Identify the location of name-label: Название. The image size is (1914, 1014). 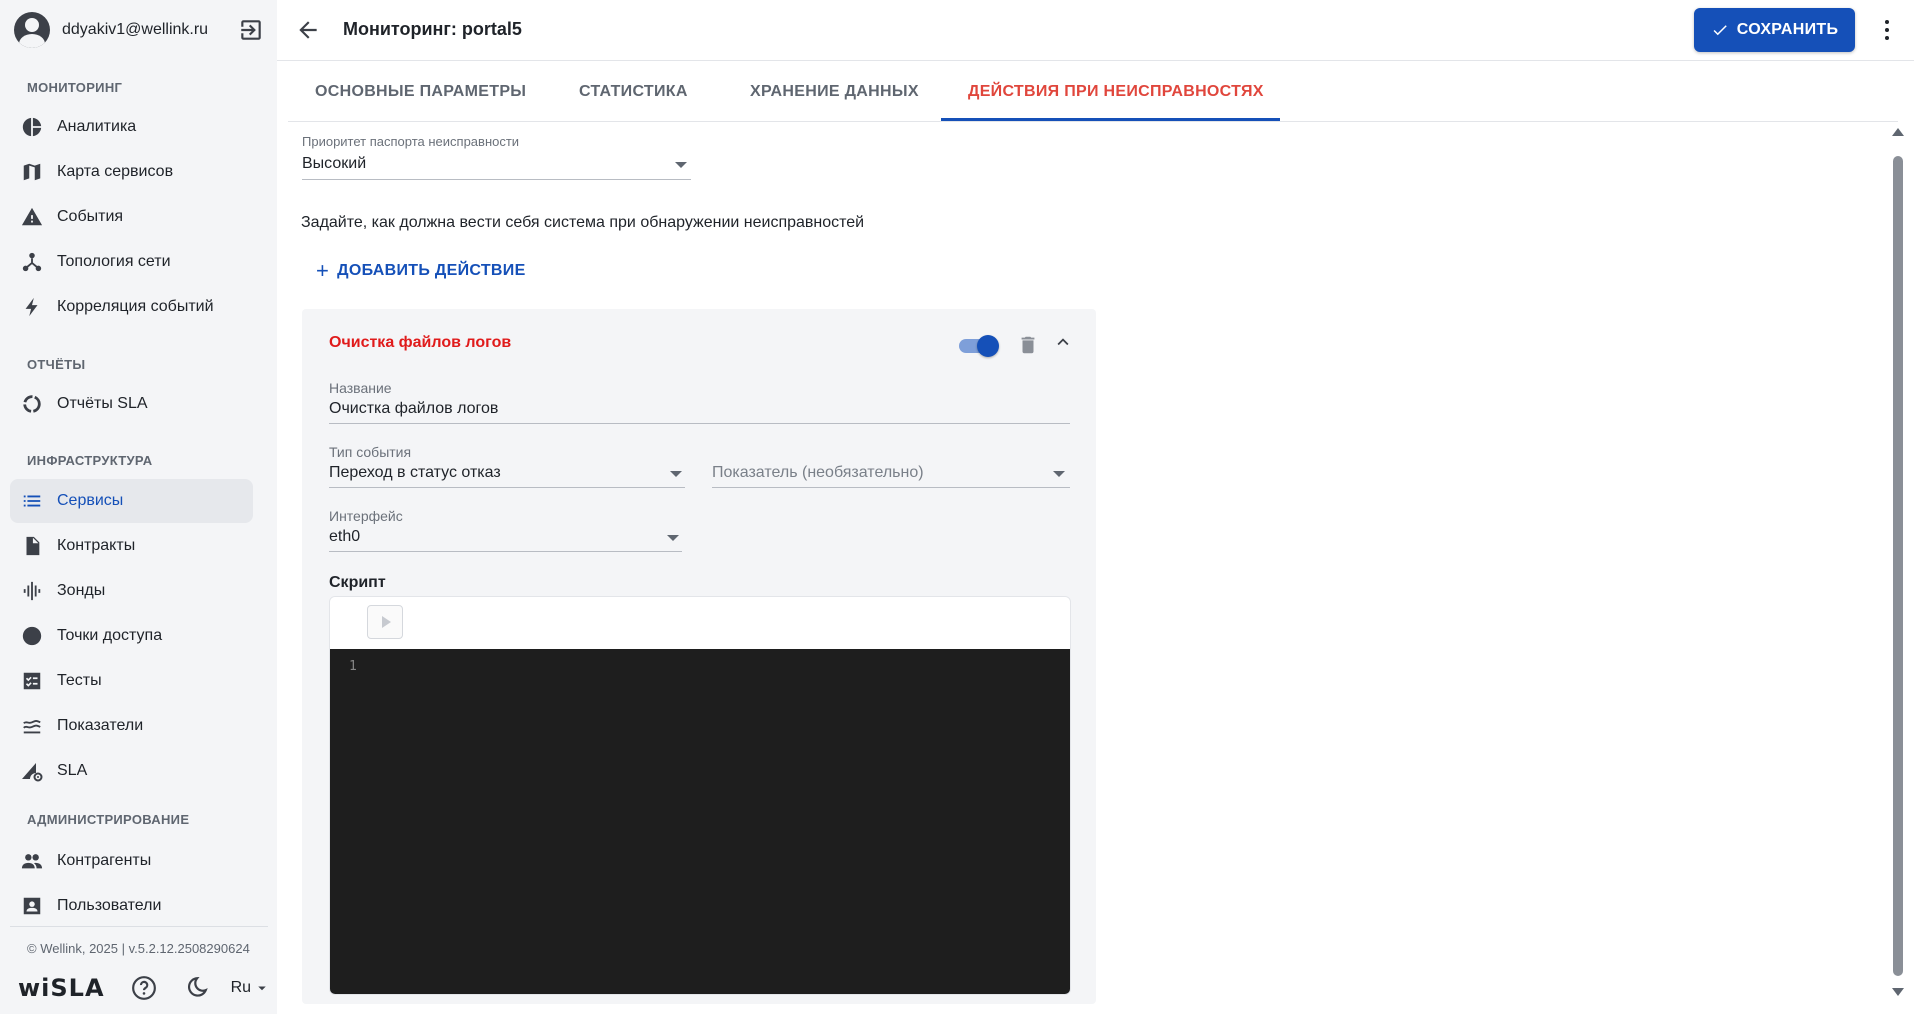
(360, 388).